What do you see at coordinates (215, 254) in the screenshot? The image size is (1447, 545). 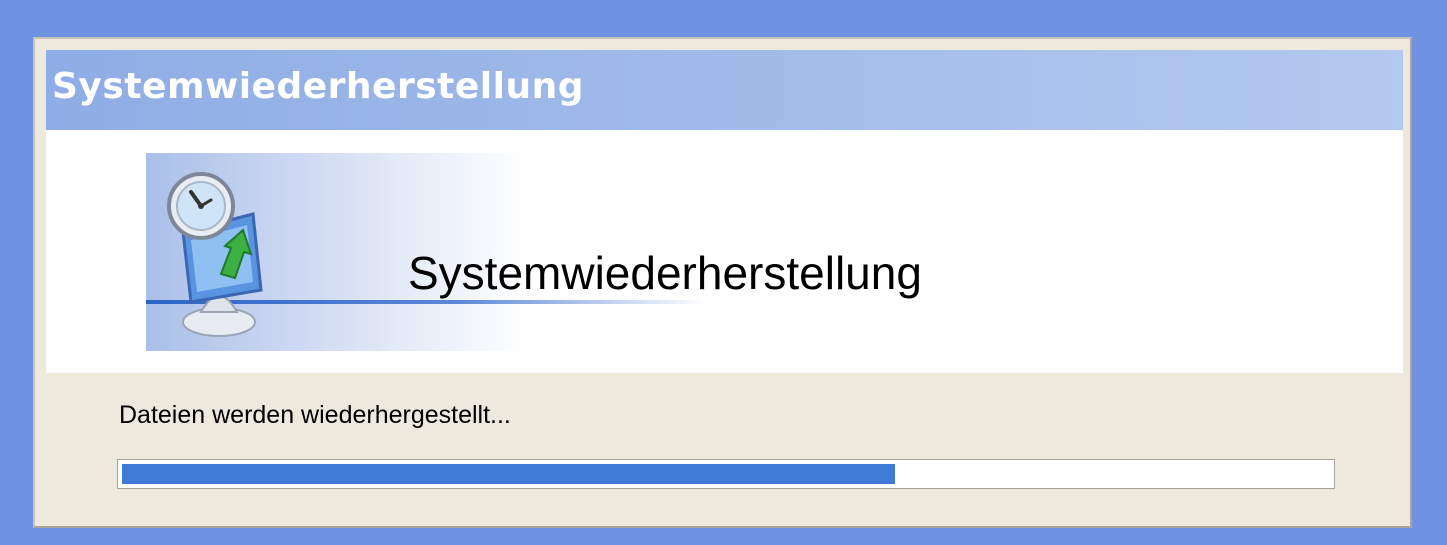 I see `system-restore-icon` at bounding box center [215, 254].